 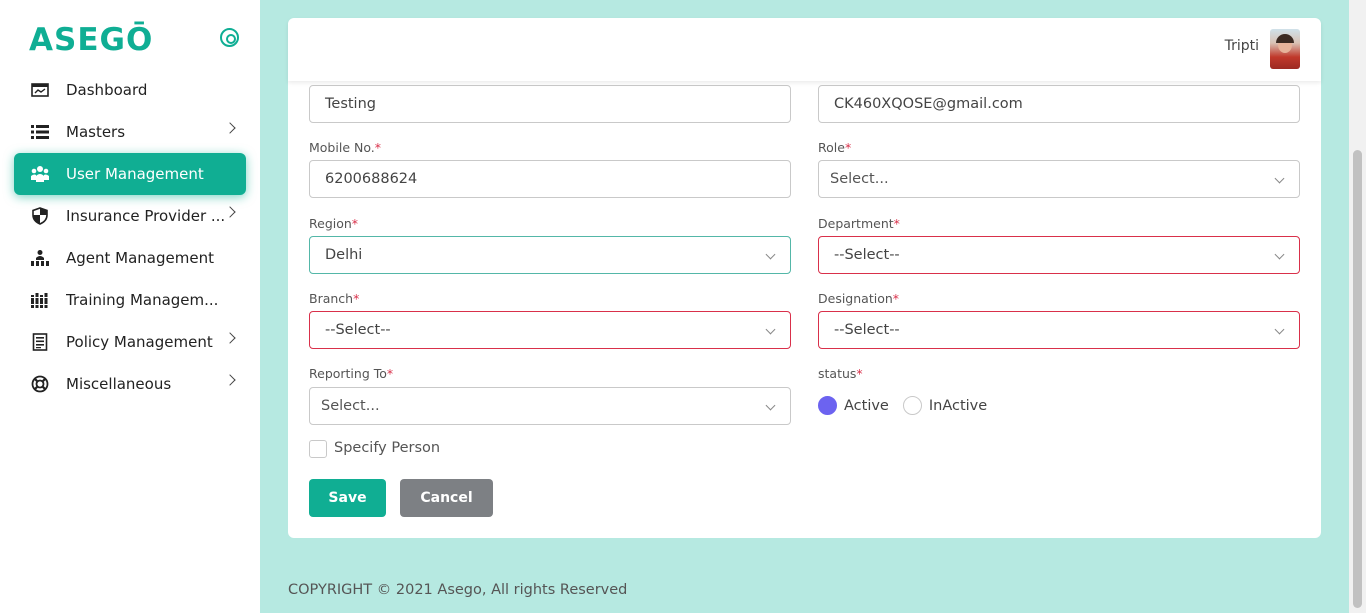 I want to click on name-value: Testing, so click(x=350, y=104).